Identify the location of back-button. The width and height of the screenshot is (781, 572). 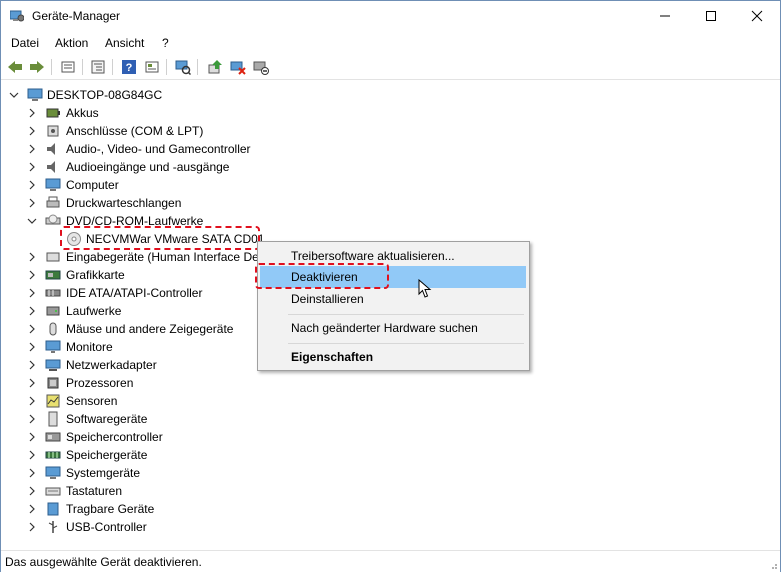
(15, 67).